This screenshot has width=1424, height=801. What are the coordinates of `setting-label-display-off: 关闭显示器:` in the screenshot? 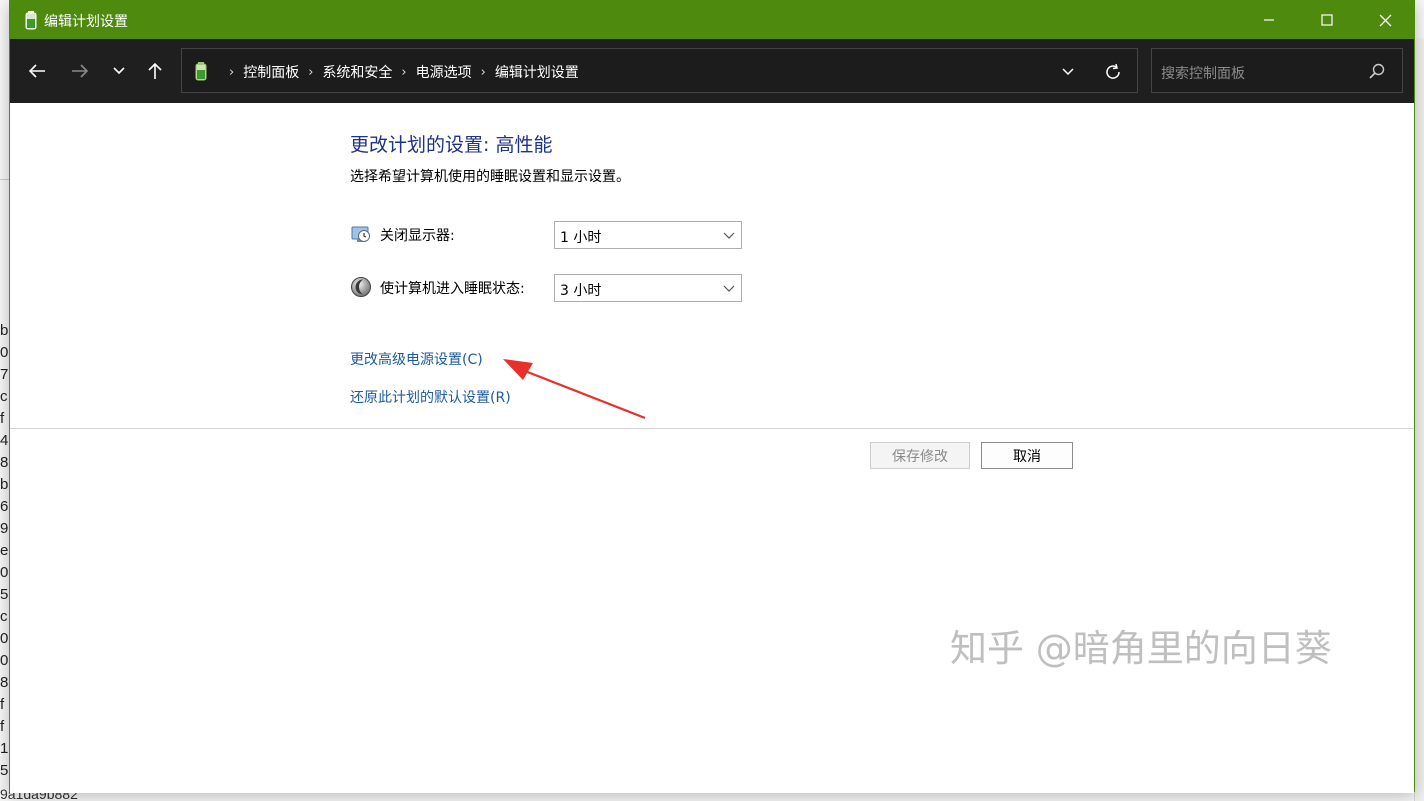 It's located at (417, 236).